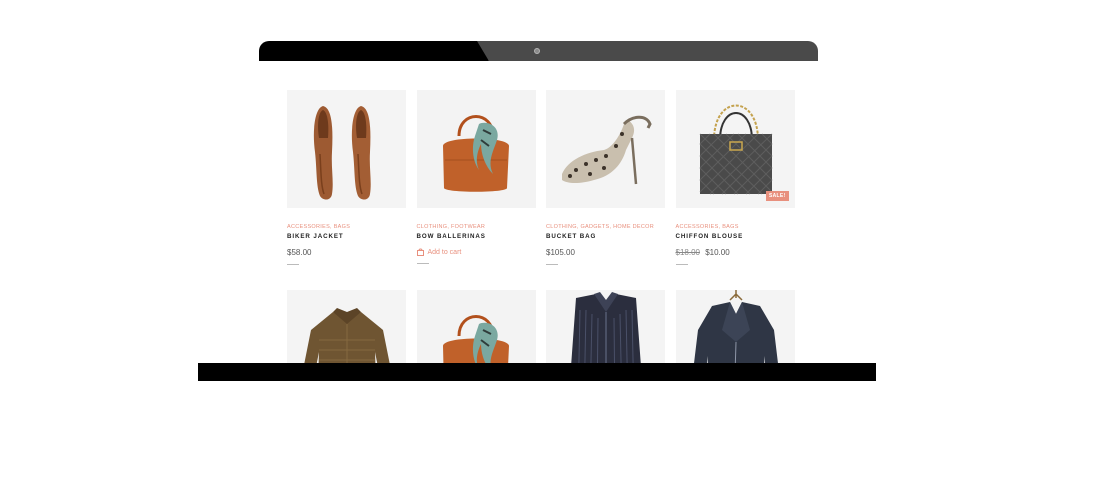  I want to click on cart-bag-icon, so click(420, 252).